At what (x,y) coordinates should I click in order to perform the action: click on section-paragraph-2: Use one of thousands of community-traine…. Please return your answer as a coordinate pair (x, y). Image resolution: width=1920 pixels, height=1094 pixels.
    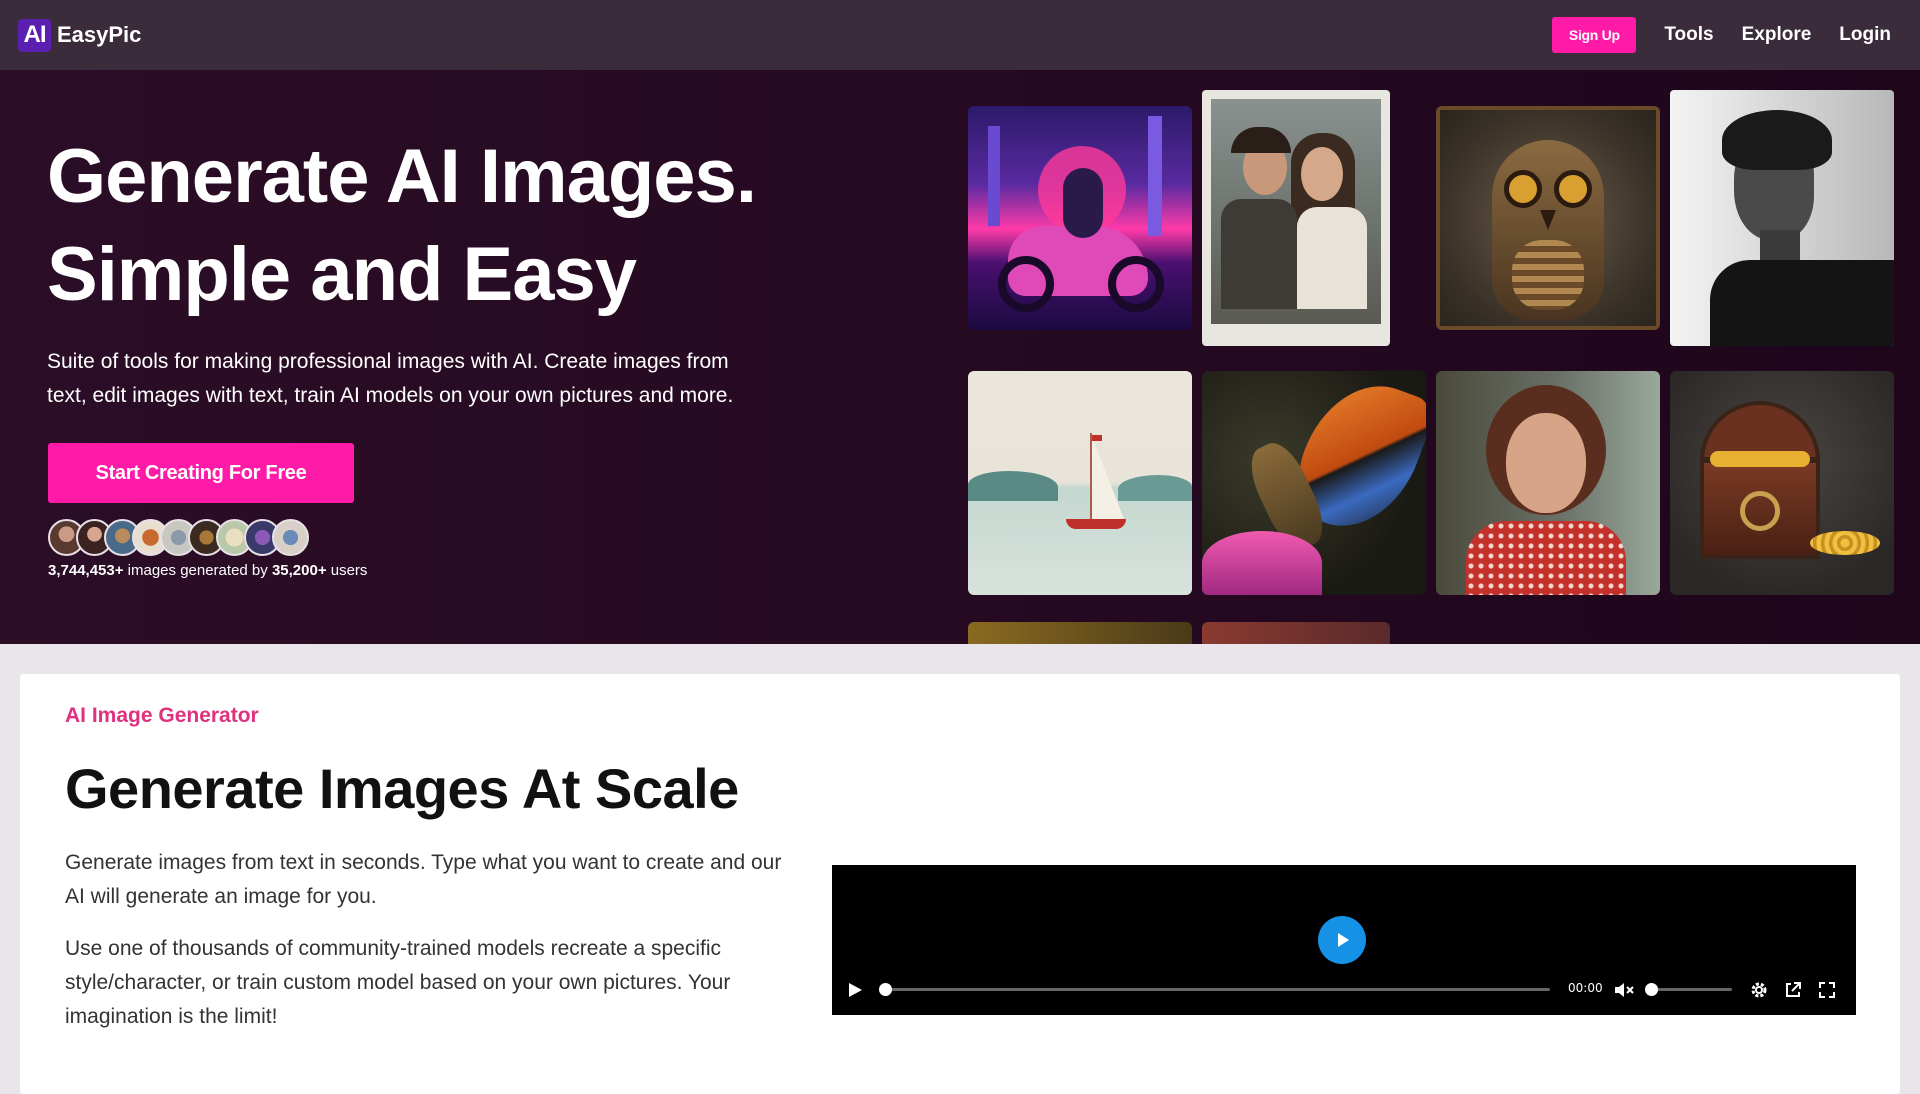
    Looking at the image, I should click on (398, 982).